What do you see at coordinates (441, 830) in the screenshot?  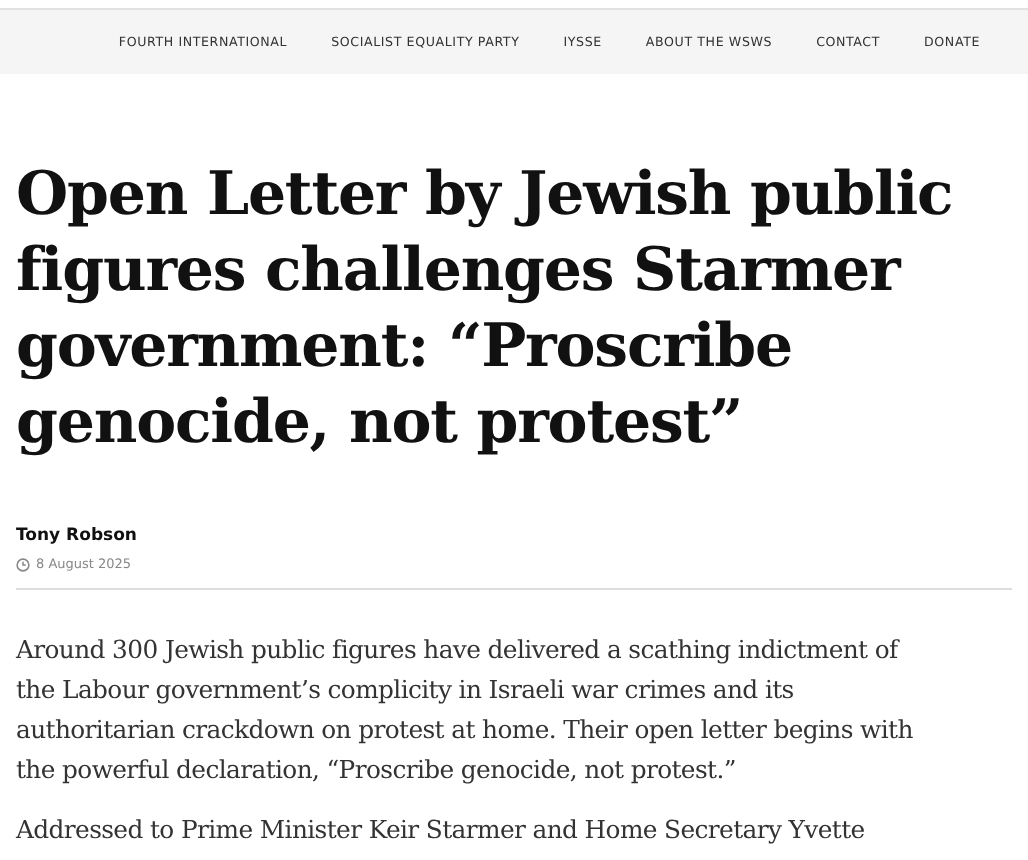 I see `body-paragraph: Addressed to Prime Minister Keir Starmer and Home Secretary Yvette` at bounding box center [441, 830].